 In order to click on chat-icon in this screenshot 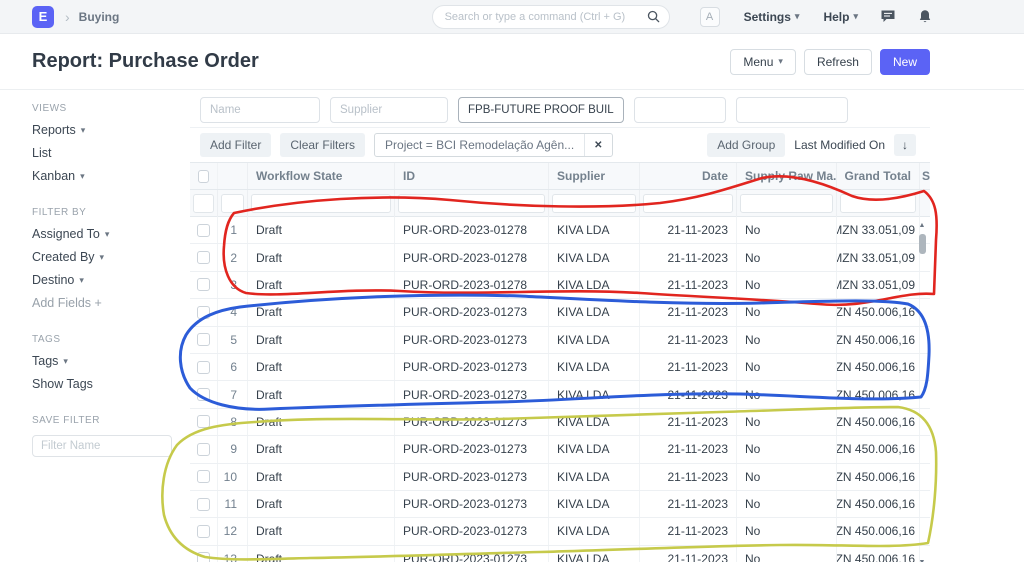, I will do `click(888, 16)`.